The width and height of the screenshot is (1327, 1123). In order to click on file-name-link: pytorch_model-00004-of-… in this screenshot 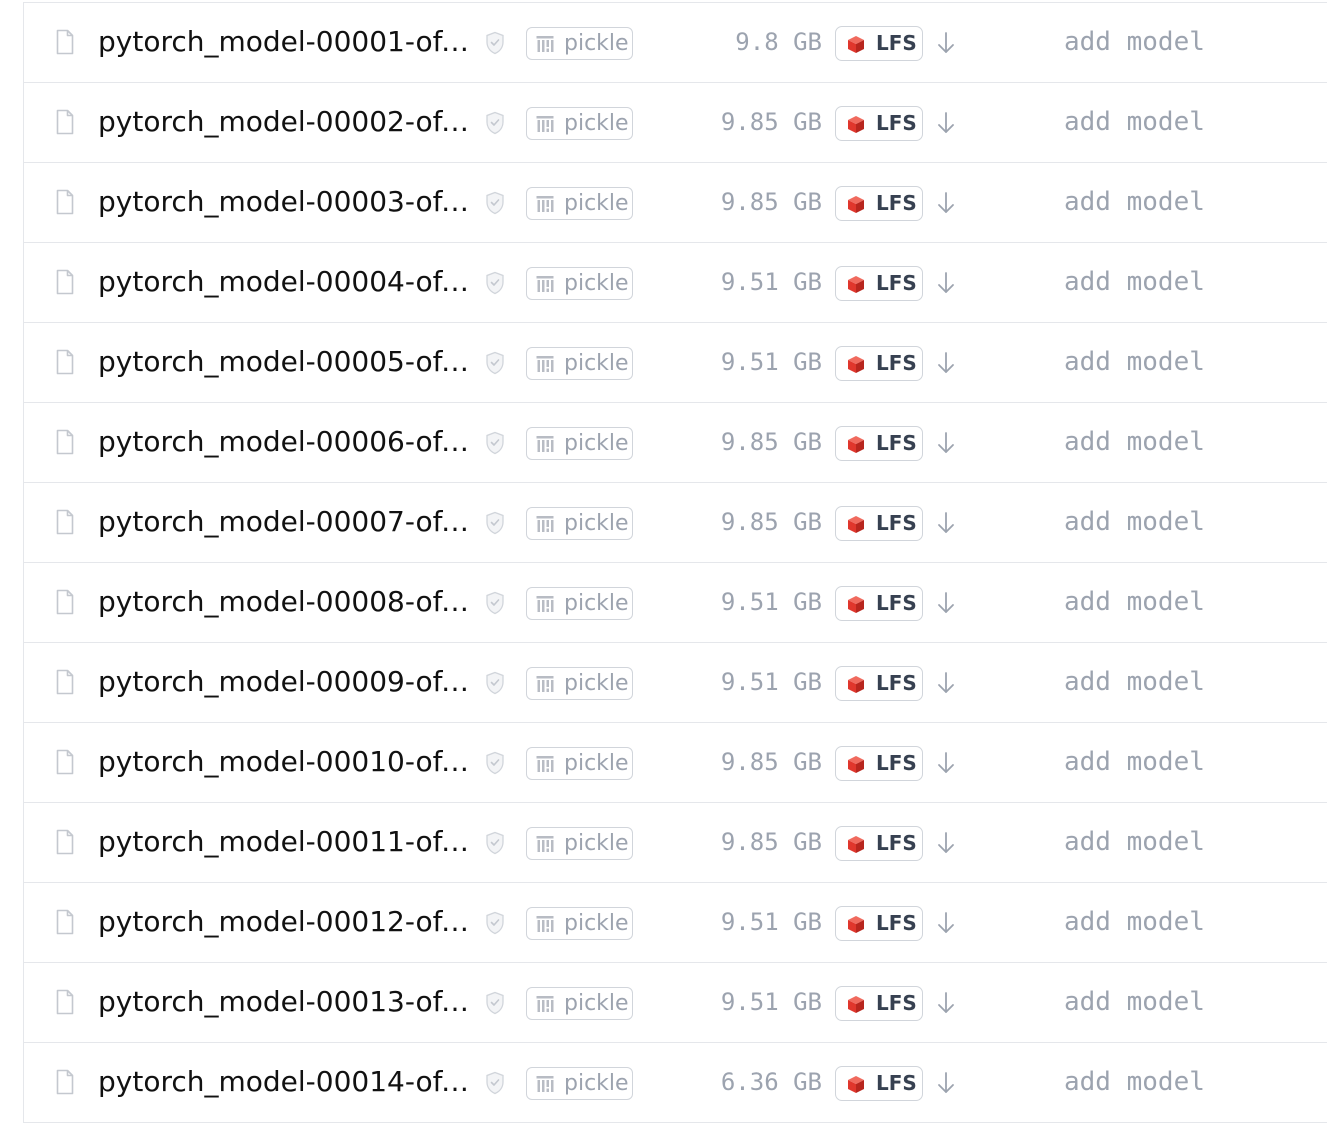, I will do `click(284, 282)`.